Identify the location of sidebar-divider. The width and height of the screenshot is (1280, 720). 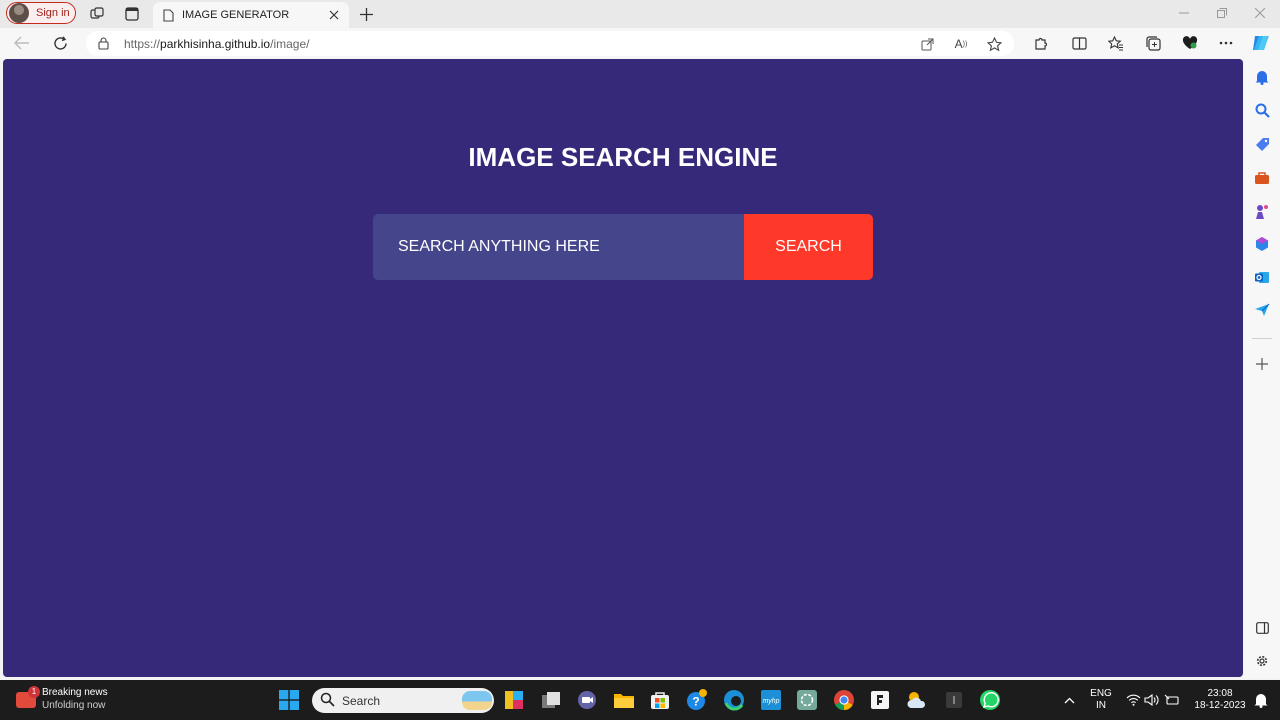
(1262, 338).